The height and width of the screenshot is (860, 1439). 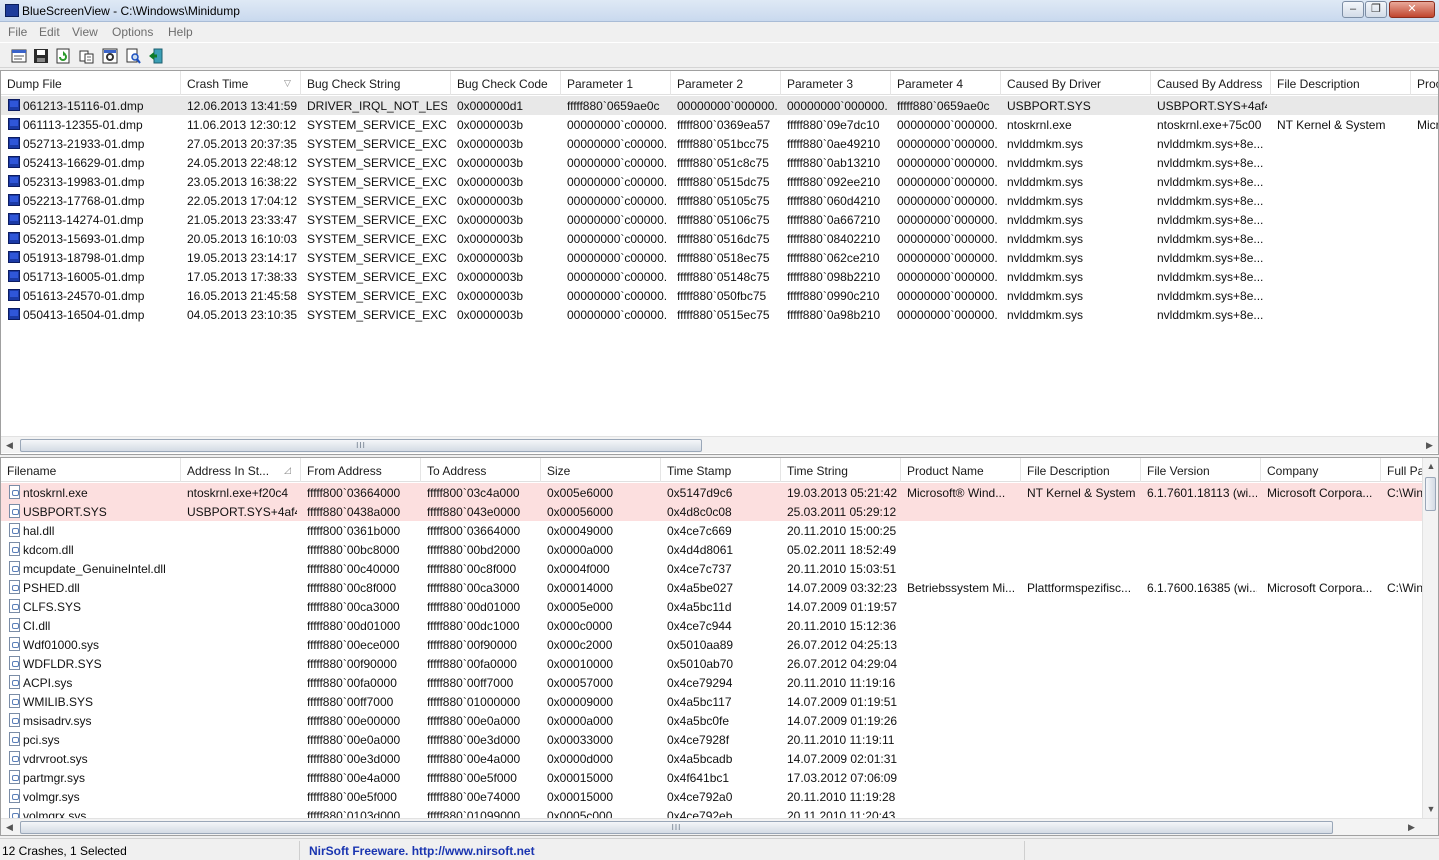 What do you see at coordinates (481, 470) in the screenshot?
I see `column-header: To Address` at bounding box center [481, 470].